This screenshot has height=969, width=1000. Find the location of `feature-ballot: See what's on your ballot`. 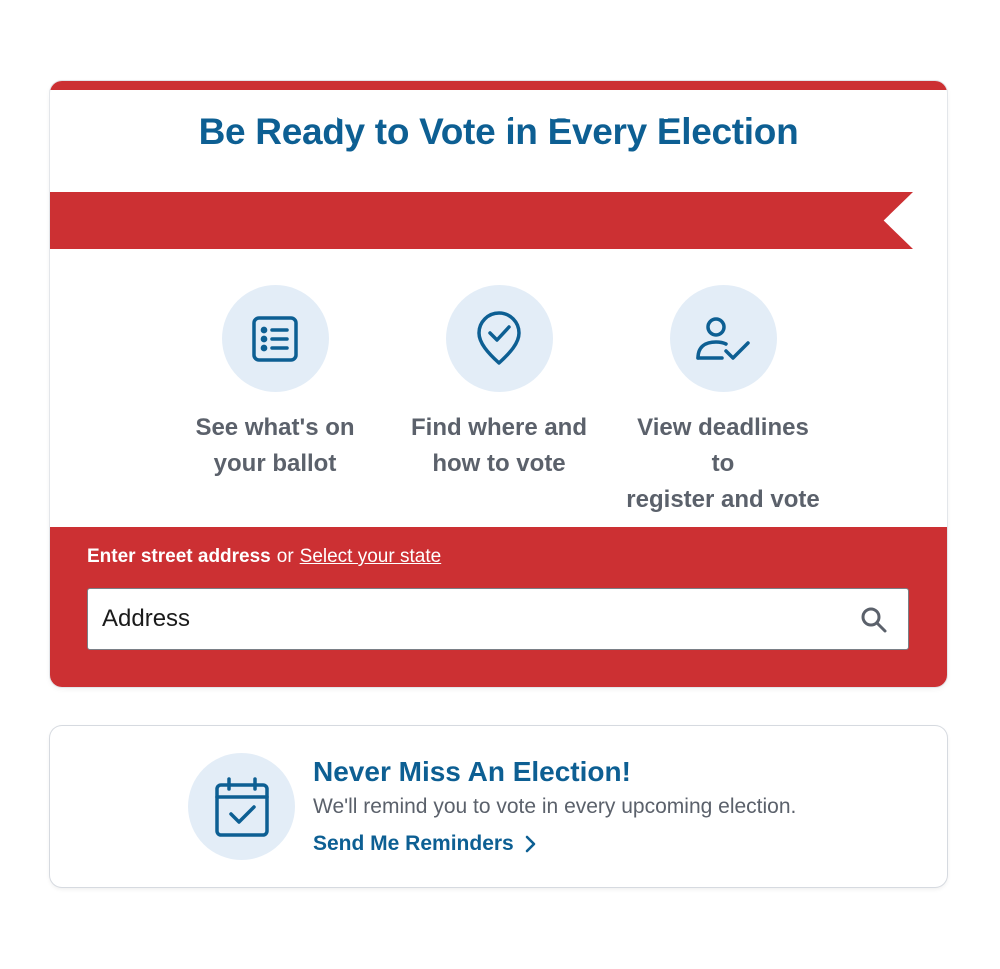

feature-ballot: See what's on your ballot is located at coordinates (275, 383).